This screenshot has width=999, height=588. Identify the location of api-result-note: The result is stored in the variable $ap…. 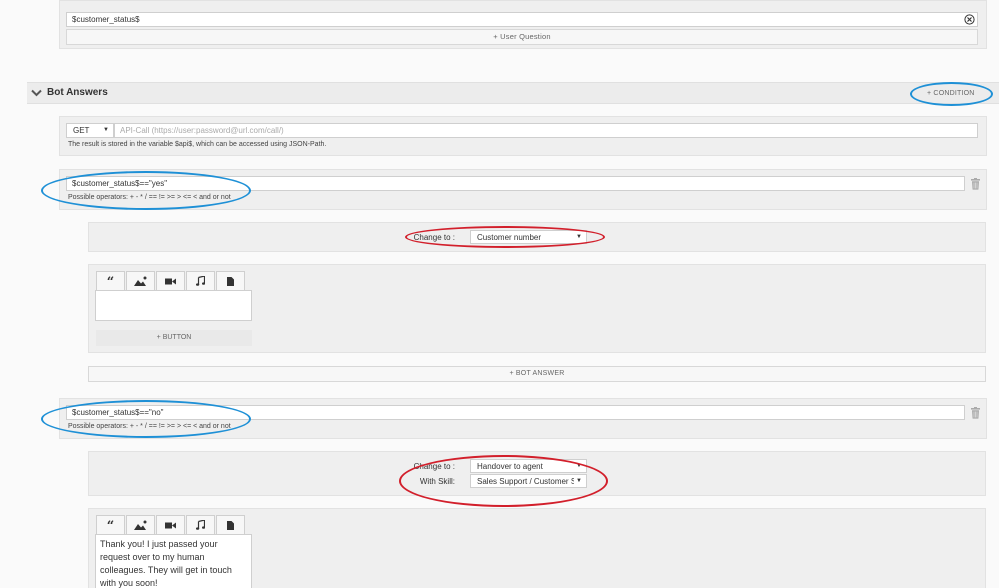
(197, 144).